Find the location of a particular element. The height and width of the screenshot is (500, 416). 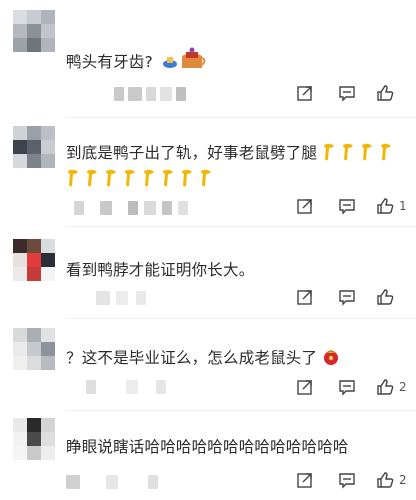

comment-text: 到底是鸭子出了轨，好事老鼠劈了腿 is located at coordinates (234, 166).